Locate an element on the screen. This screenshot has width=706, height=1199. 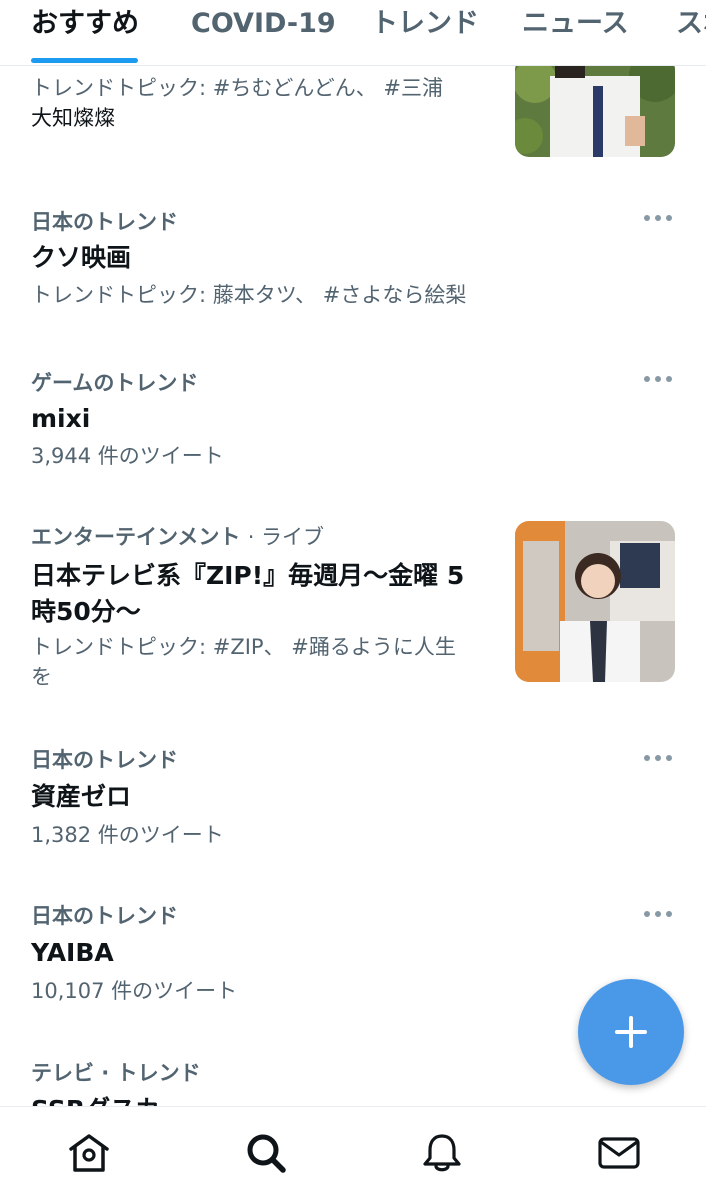
trend-context: エンターテインメント · ライブ is located at coordinates (177, 536).